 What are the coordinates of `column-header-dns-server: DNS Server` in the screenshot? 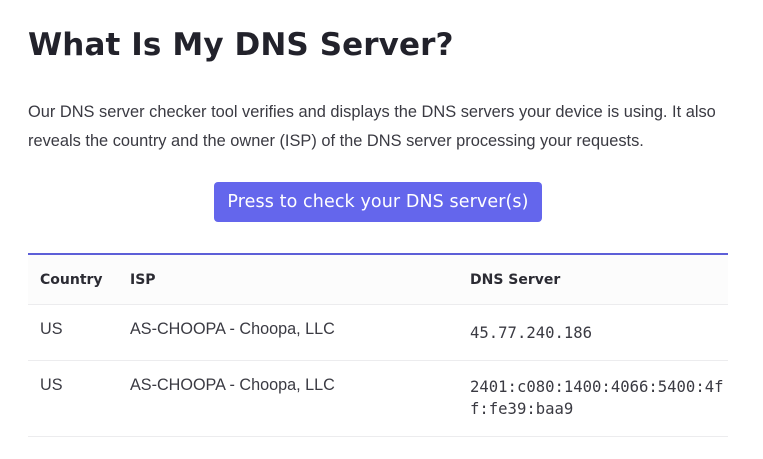 It's located at (593, 280).